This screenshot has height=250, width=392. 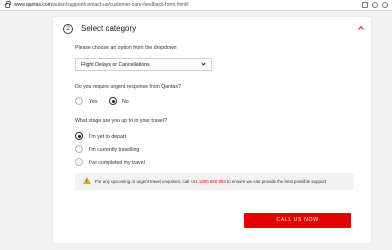 I want to click on urgent-yes-label: Yes, so click(x=93, y=102).